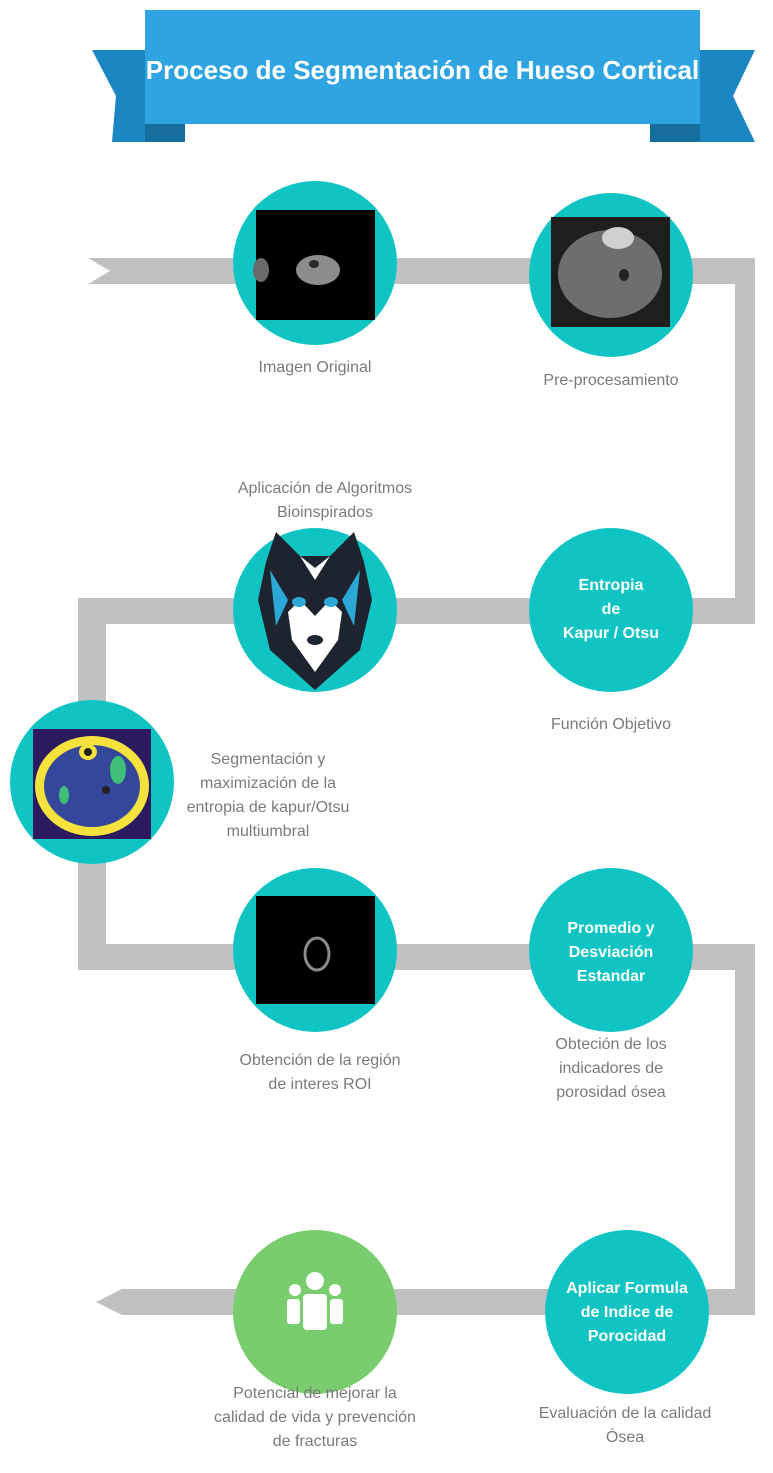  I want to click on roi-image, so click(315, 950).